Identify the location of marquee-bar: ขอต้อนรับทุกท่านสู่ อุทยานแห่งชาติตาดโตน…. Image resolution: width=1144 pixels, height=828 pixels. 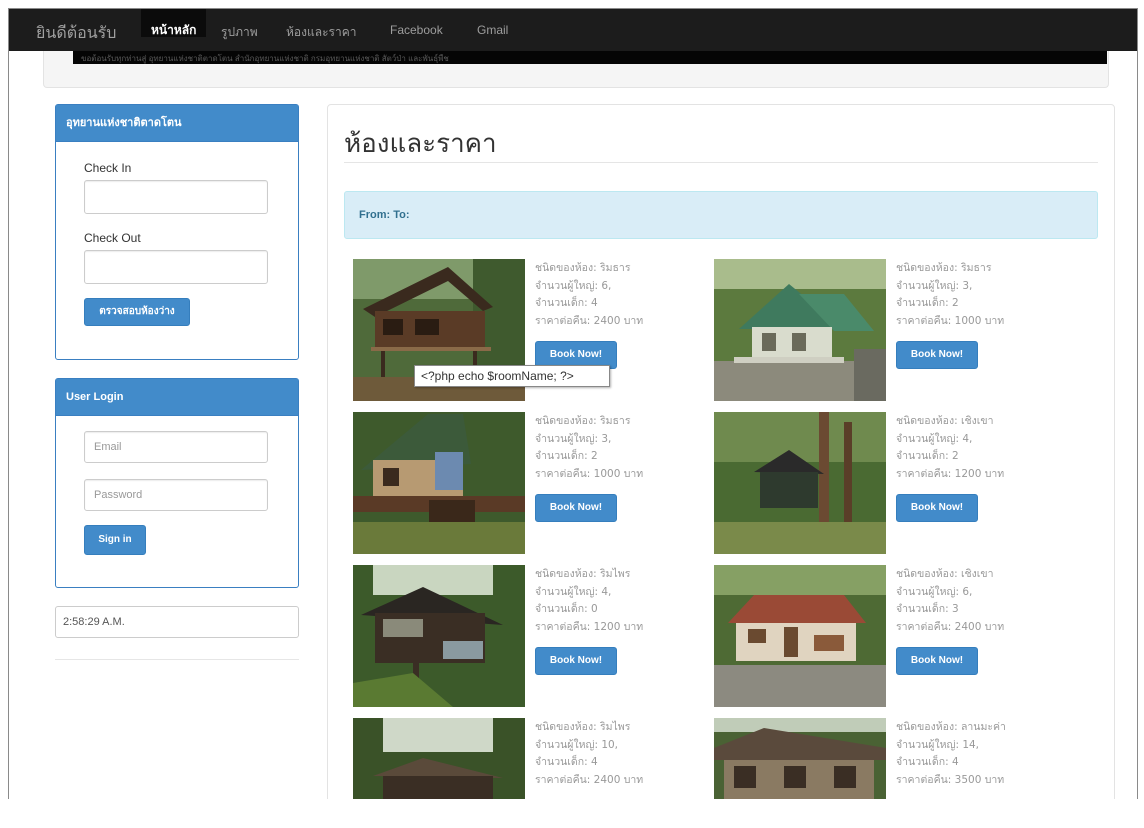
(590, 57).